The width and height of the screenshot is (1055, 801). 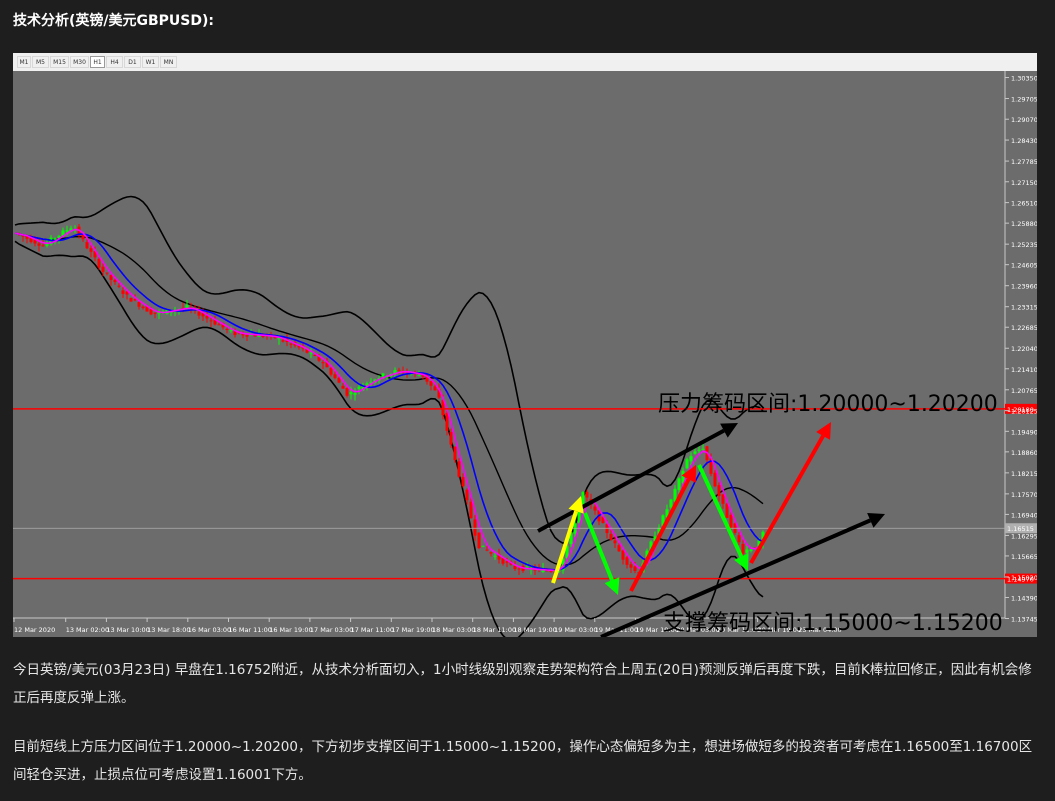 What do you see at coordinates (1024, 370) in the screenshot?
I see `price-tick-label: 1.21410` at bounding box center [1024, 370].